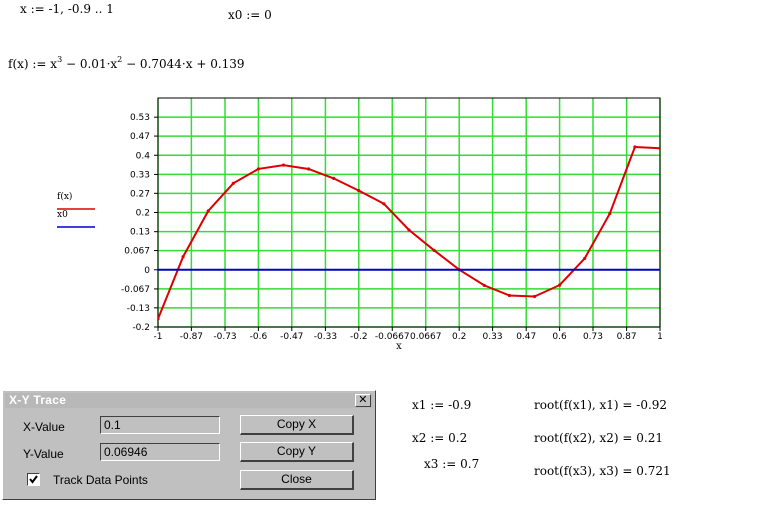  What do you see at coordinates (399, 346) in the screenshot?
I see `x-axis-label: x` at bounding box center [399, 346].